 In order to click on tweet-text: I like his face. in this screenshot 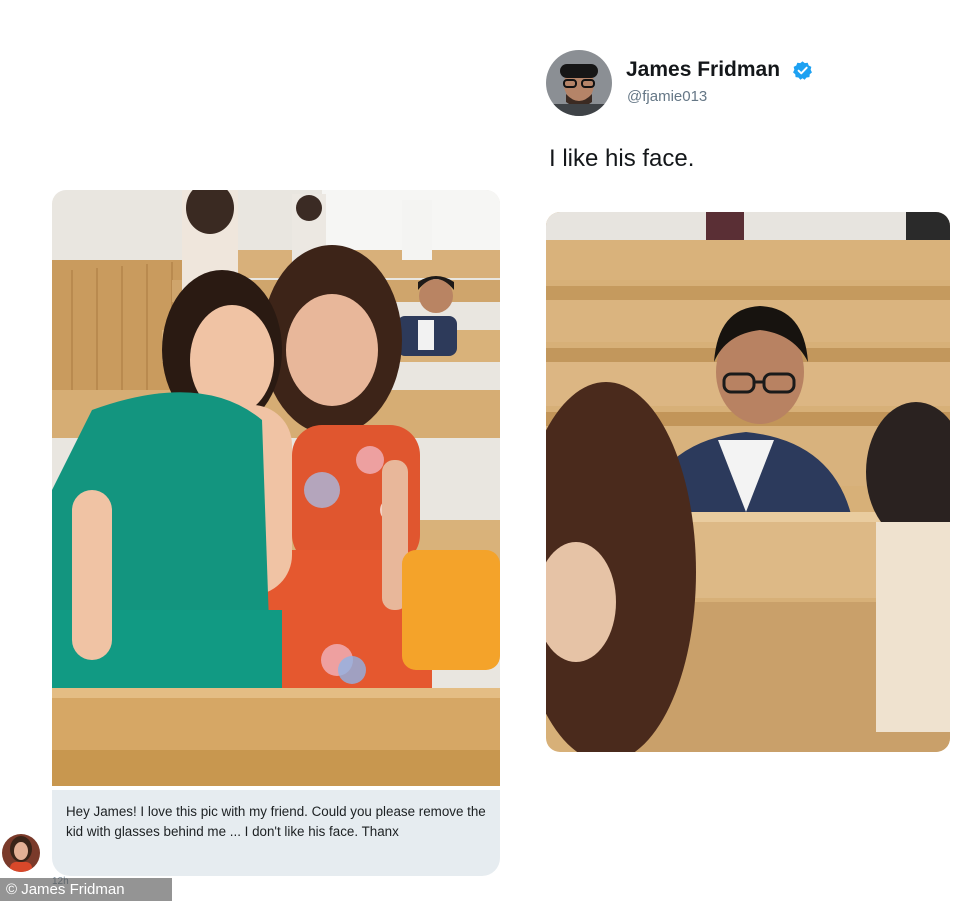, I will do `click(622, 158)`.